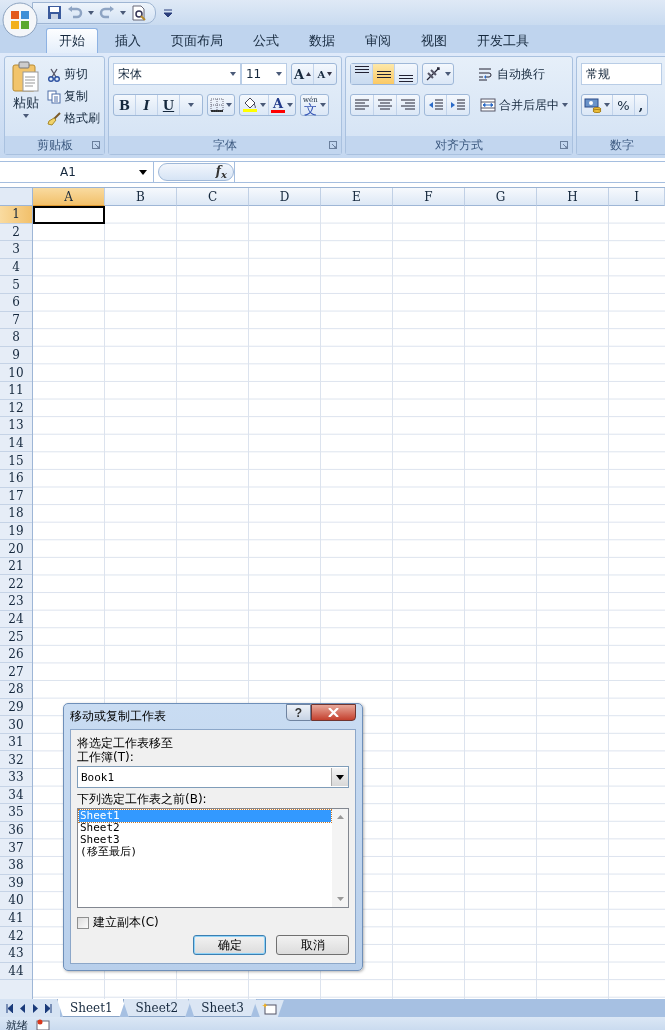 Image resolution: width=665 pixels, height=1030 pixels. I want to click on row-header: 27, so click(16, 672).